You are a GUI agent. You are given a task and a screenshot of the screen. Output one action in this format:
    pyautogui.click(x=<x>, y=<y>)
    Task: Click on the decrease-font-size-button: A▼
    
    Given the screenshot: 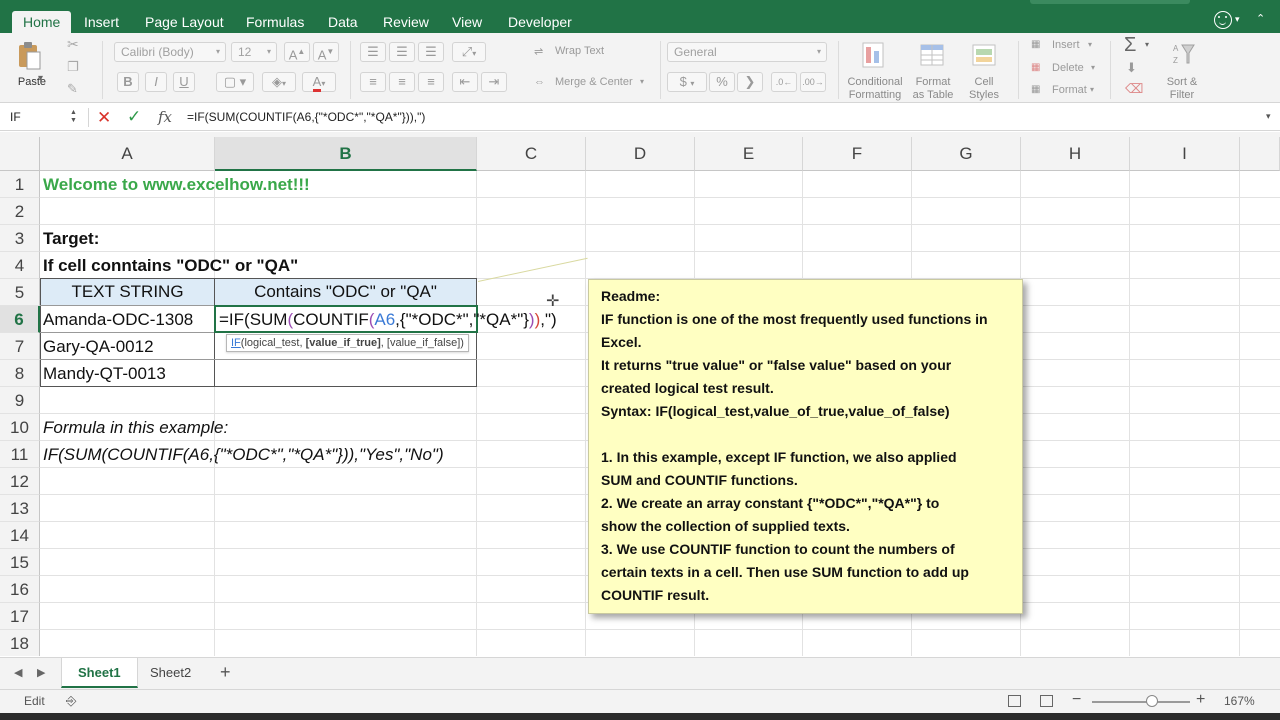 What is the action you would take?
    pyautogui.click(x=326, y=52)
    